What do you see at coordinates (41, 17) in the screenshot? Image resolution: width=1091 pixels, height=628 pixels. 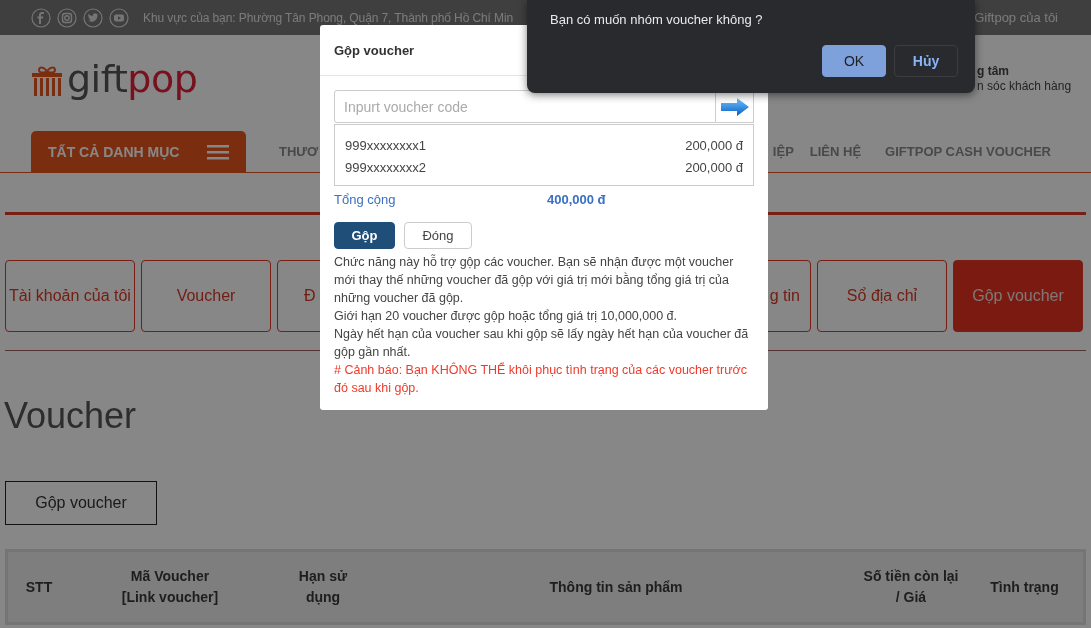 I see `facebook-icon` at bounding box center [41, 17].